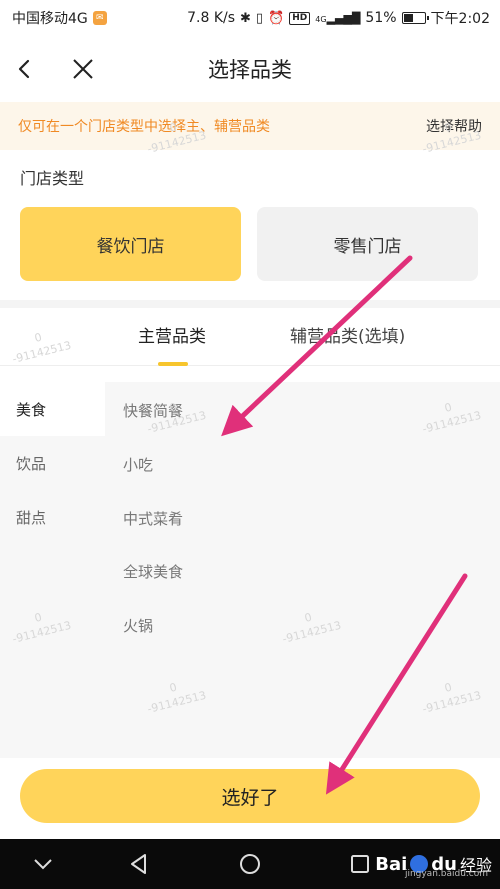  Describe the element at coordinates (360, 864) in the screenshot. I see `recents-square-icon` at that location.